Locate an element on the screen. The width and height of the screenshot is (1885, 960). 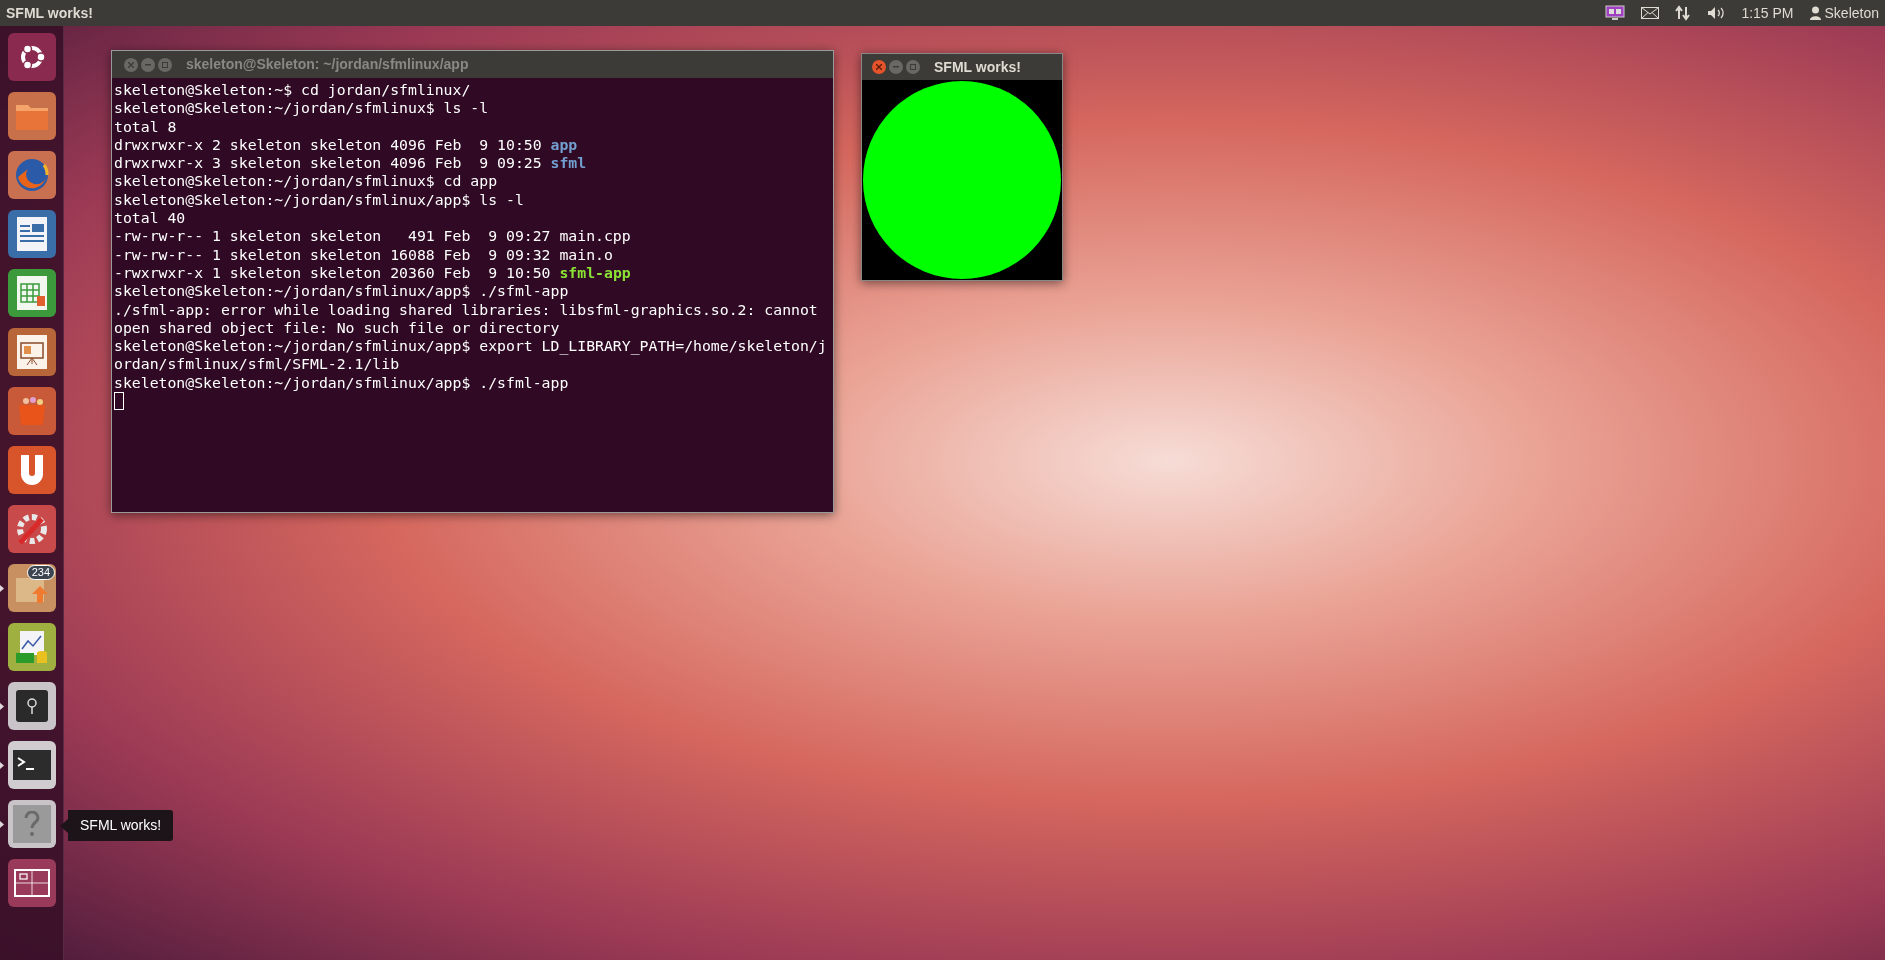
terminal-line: skeleton@Skeleton:~/jordan/sfmlinux$ ls -l is located at coordinates (301, 108).